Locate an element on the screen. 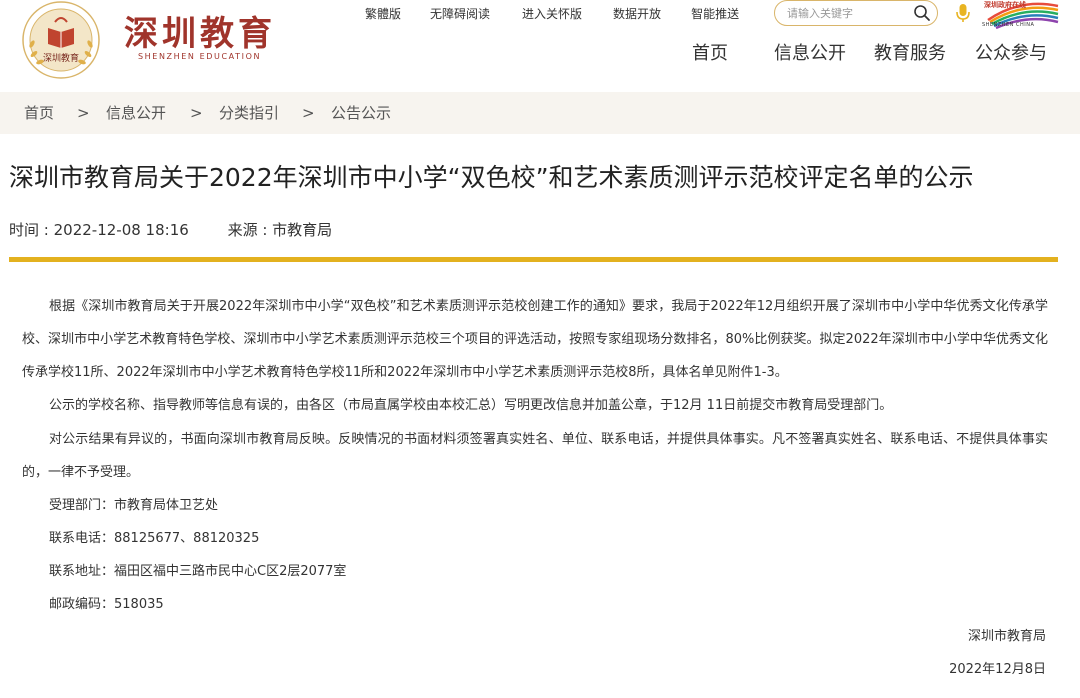 Image resolution: width=1080 pixels, height=698 pixels. source-value: 市教育局 is located at coordinates (302, 230).